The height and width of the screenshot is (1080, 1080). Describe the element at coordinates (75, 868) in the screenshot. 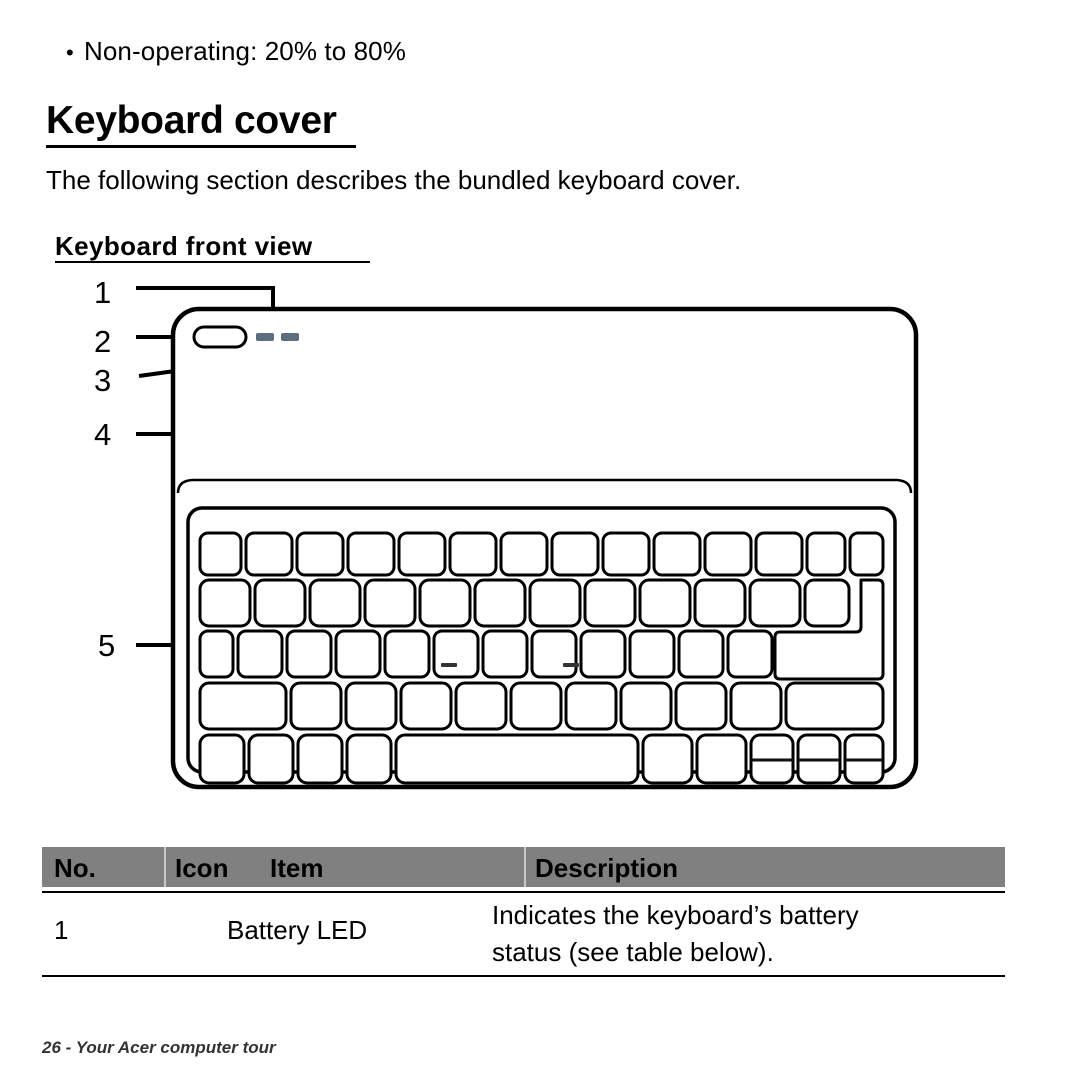

I see `column-header-no: No.` at that location.